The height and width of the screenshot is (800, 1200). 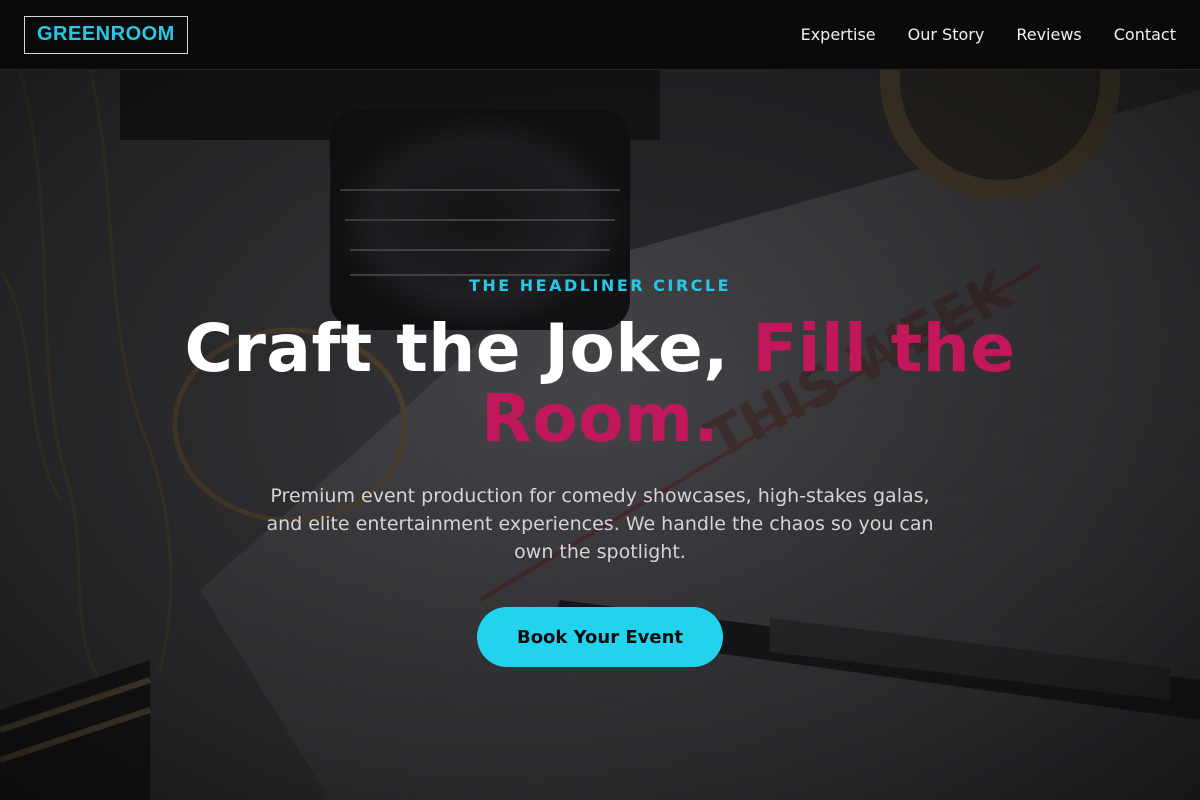 What do you see at coordinates (838, 34) in the screenshot?
I see `nav-link-expertise: Expertise` at bounding box center [838, 34].